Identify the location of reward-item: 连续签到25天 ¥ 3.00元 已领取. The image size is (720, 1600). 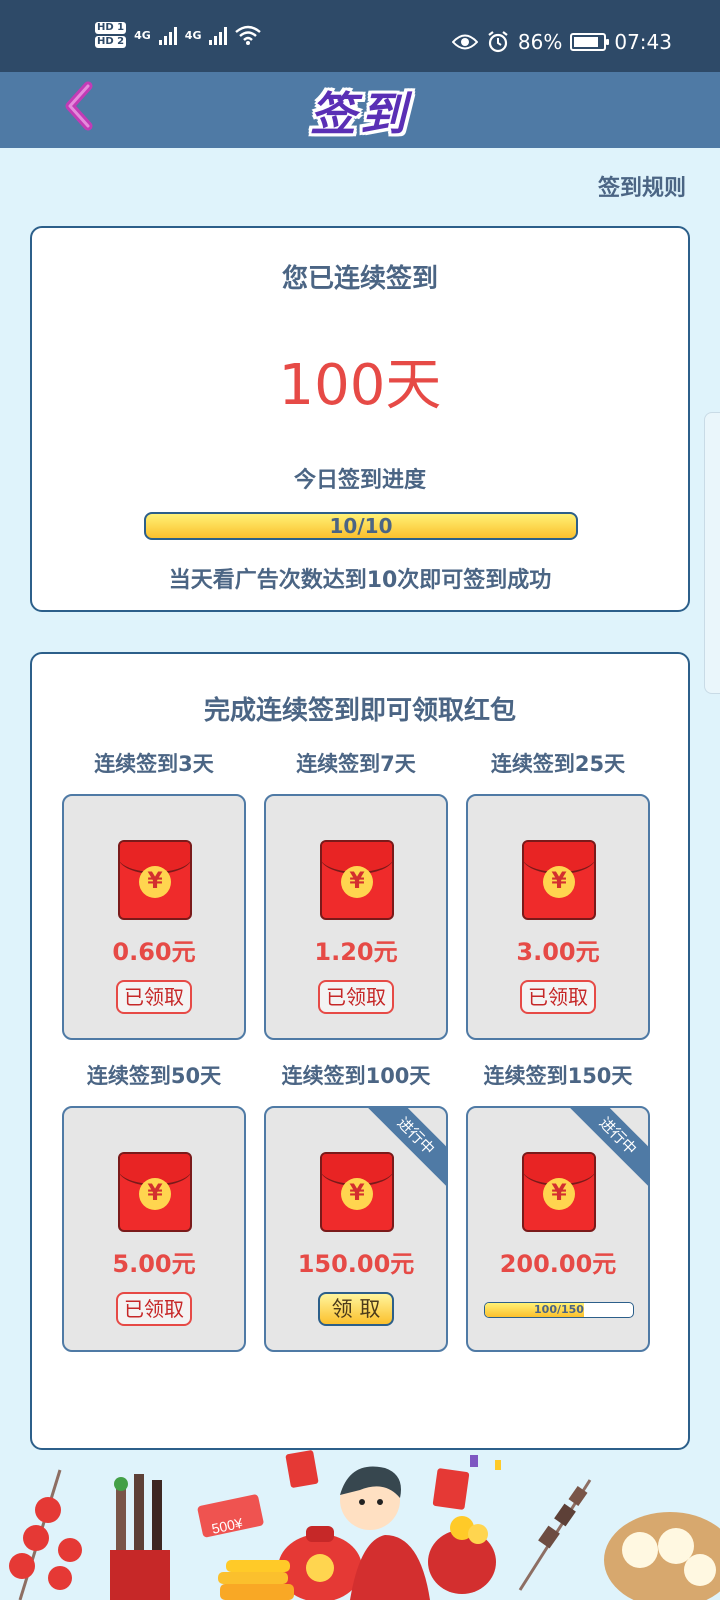
(558, 894).